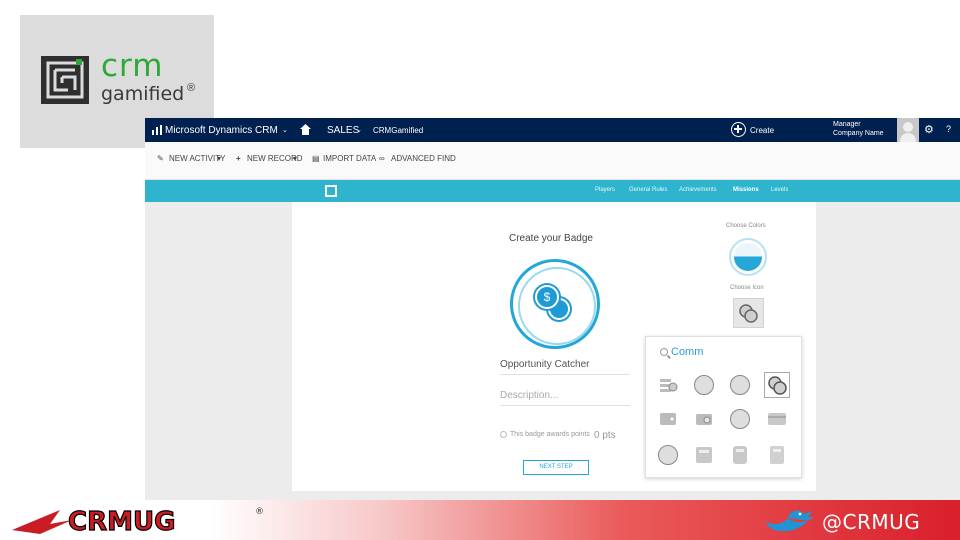 The image size is (960, 540). I want to click on color-fill, so click(748, 257).